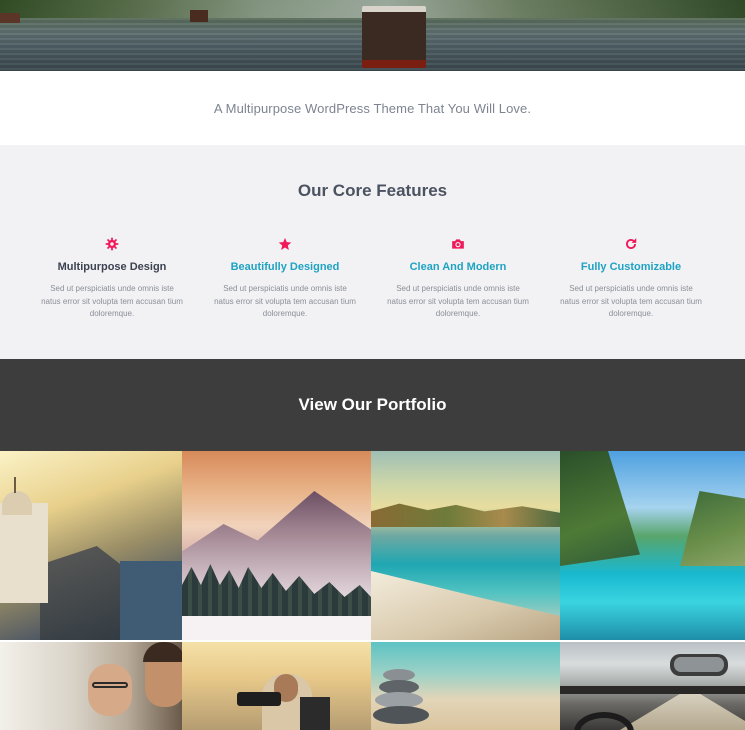  I want to click on hero-image, so click(372, 35).